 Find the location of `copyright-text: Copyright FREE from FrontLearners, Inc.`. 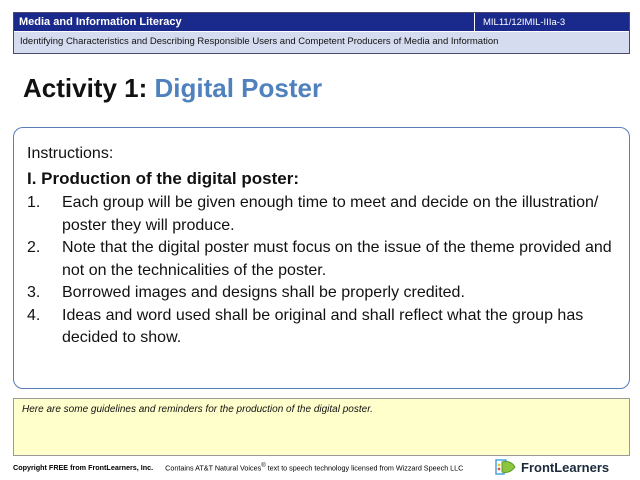

copyright-text: Copyright FREE from FrontLearners, Inc. is located at coordinates (83, 468).